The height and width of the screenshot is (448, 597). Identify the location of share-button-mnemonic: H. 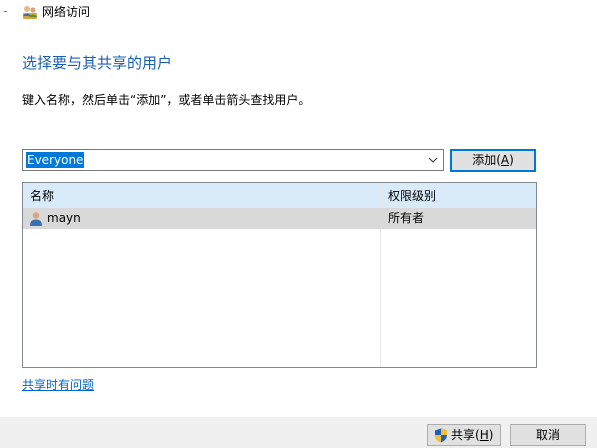
(484, 435).